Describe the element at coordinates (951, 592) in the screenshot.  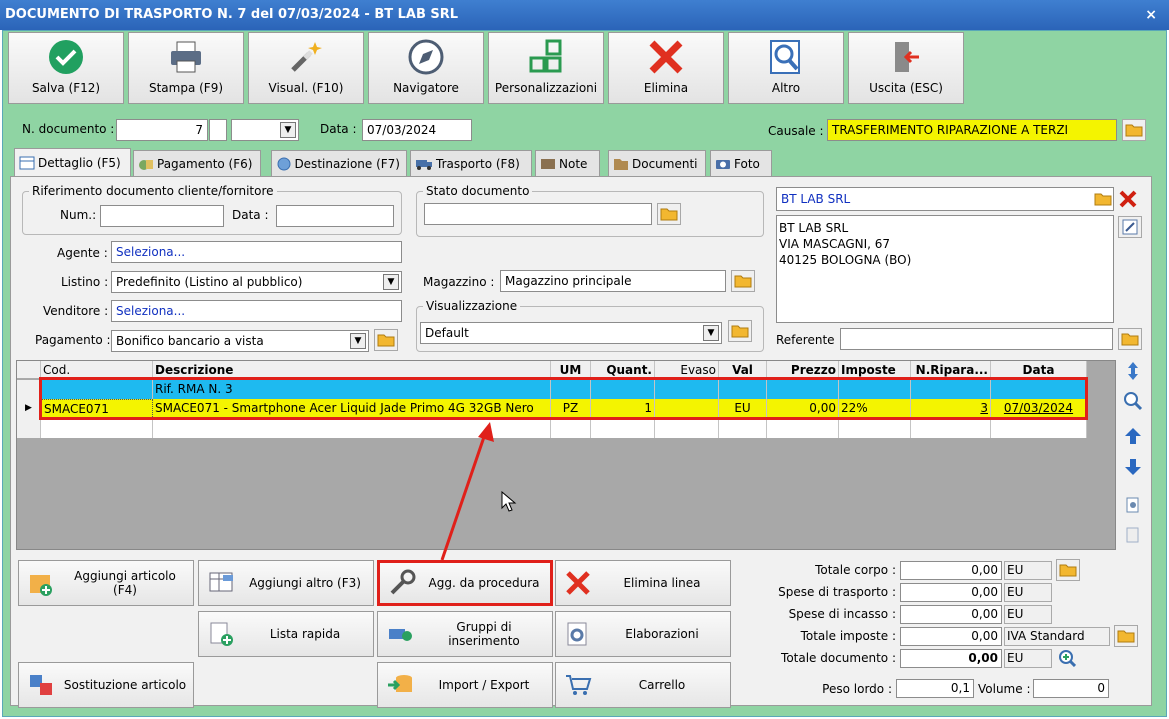
I see `spese-trasporto-value: 0,00` at that location.